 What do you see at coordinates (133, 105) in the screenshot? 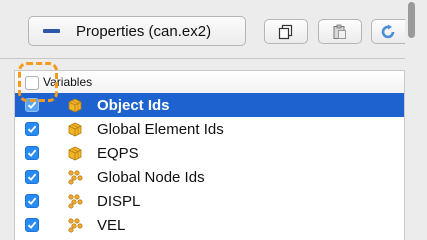
I see `variable-label: Object Ids` at bounding box center [133, 105].